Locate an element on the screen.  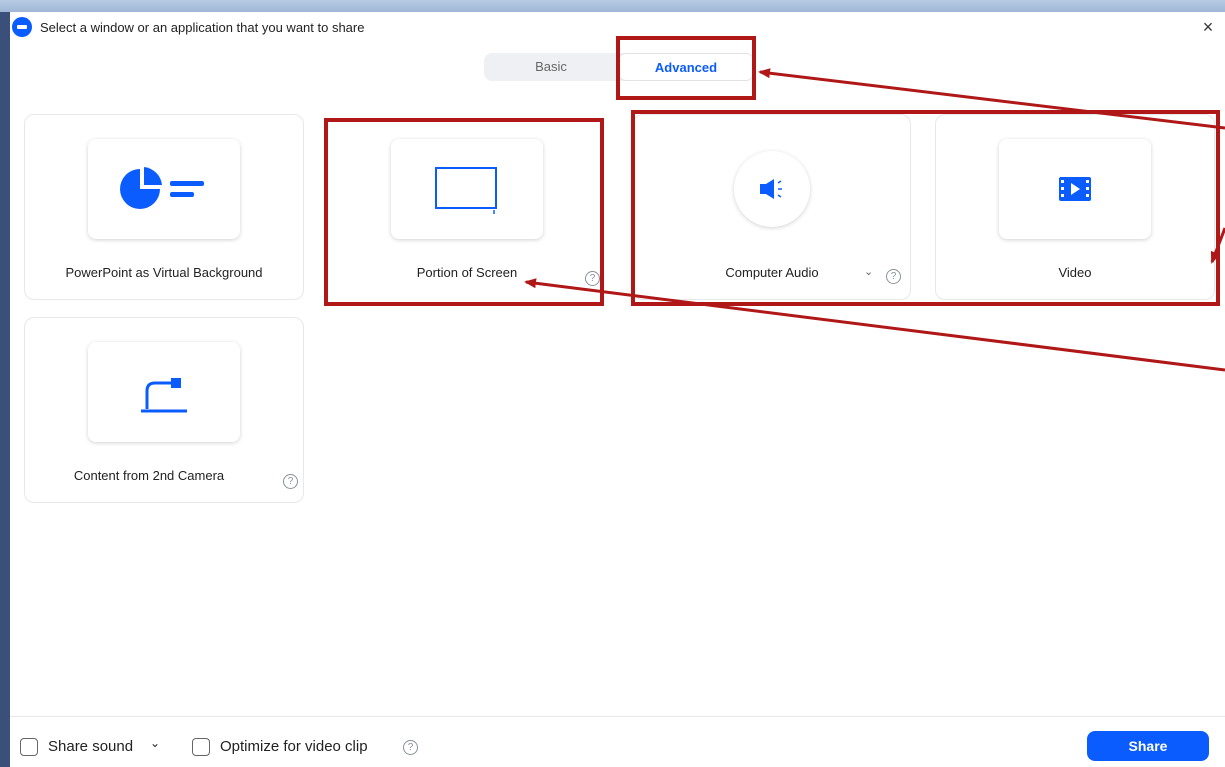
share-sound-label: Share sound is located at coordinates (91, 746).